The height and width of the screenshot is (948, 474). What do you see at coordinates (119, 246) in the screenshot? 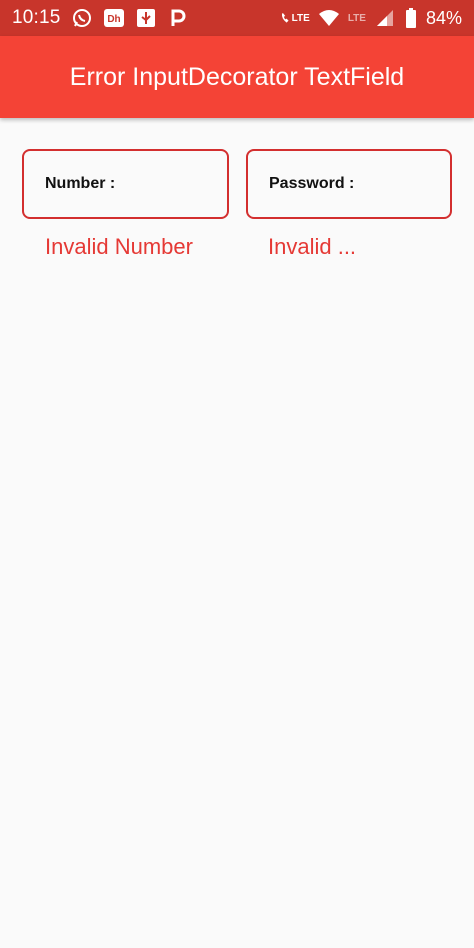
I see `number-error-text: Invalid Number` at bounding box center [119, 246].